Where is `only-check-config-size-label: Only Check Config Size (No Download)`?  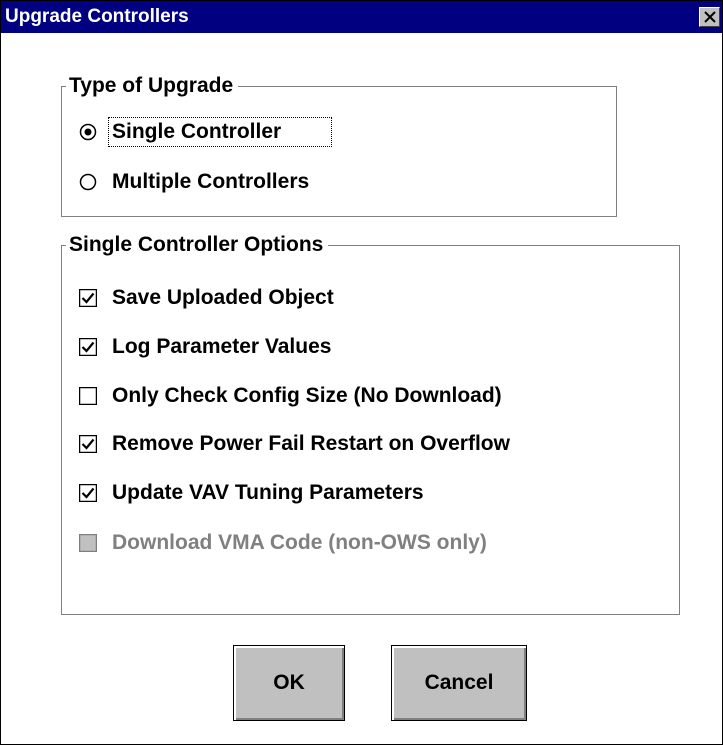
only-check-config-size-label: Only Check Config Size (No Download) is located at coordinates (307, 395).